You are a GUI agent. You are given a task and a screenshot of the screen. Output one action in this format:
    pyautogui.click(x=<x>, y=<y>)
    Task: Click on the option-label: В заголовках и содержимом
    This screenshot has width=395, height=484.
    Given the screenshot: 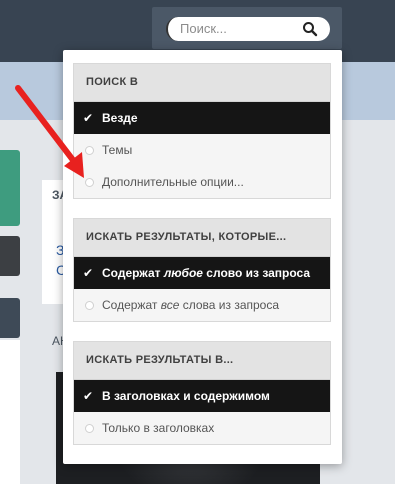 What is the action you would take?
    pyautogui.click(x=186, y=396)
    